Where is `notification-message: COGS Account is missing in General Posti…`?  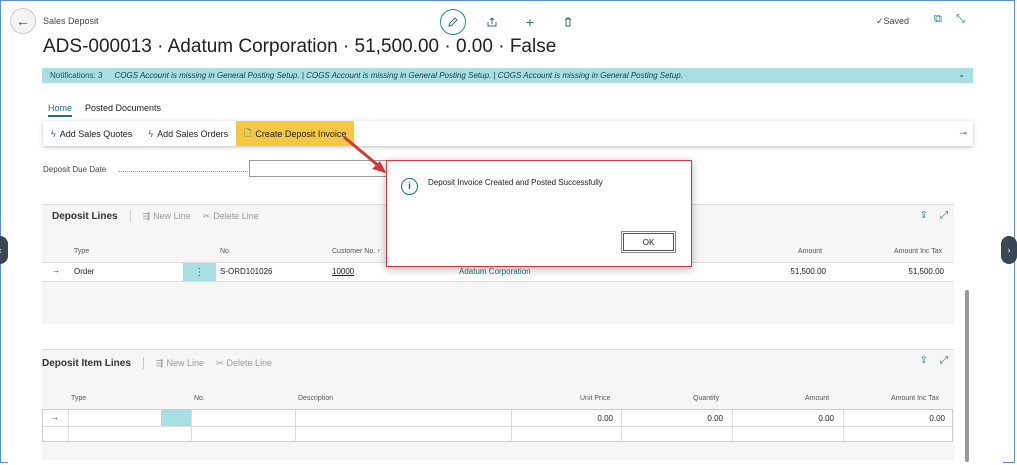 notification-message: COGS Account is missing in General Posti… is located at coordinates (398, 75).